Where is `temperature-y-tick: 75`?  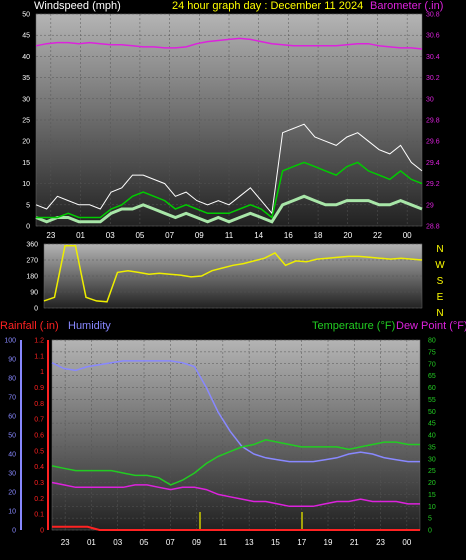
temperature-y-tick: 75 is located at coordinates (432, 352).